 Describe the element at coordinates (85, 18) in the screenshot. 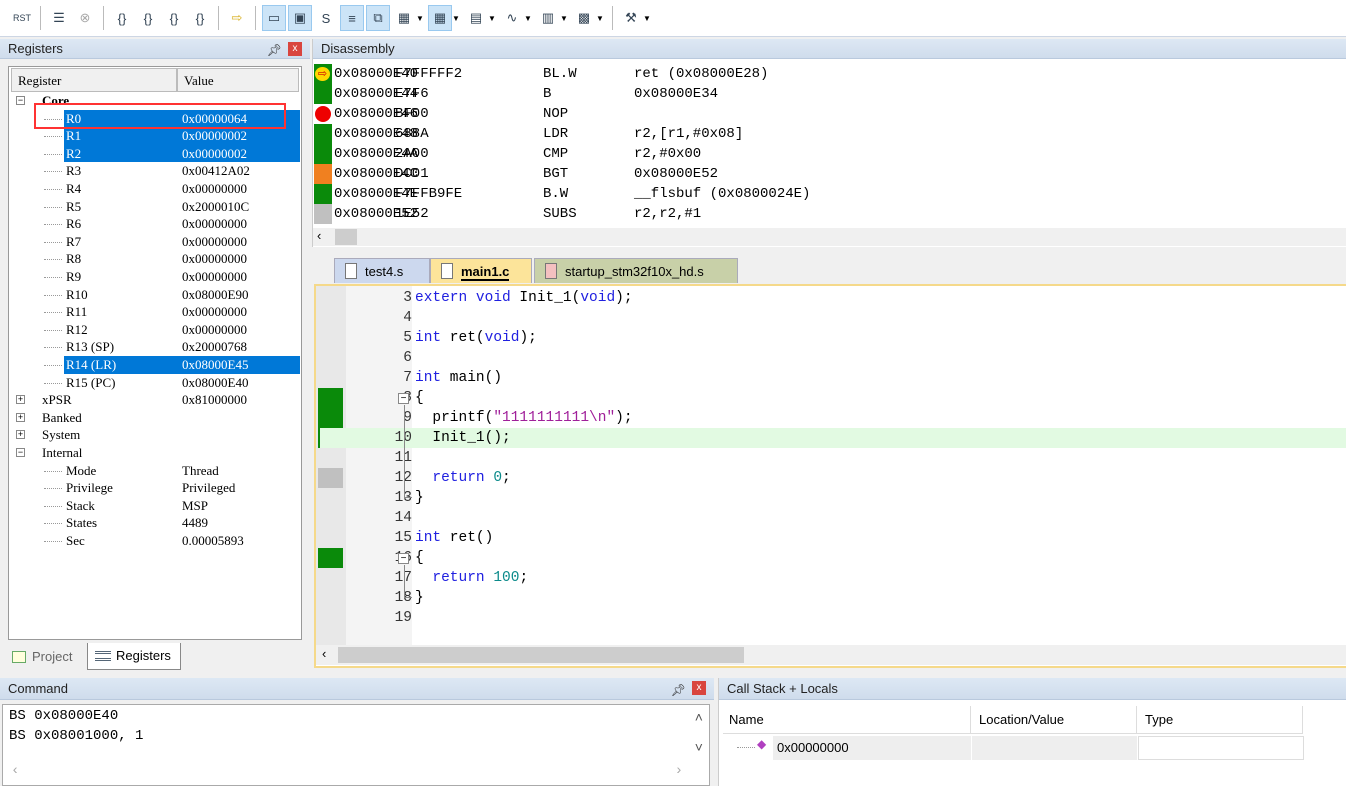

I see `stop-button: ⊗` at that location.